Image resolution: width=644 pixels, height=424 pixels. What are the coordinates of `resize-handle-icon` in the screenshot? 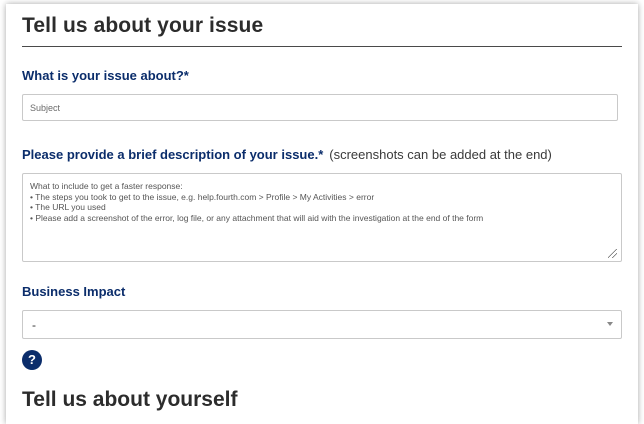 It's located at (612, 253).